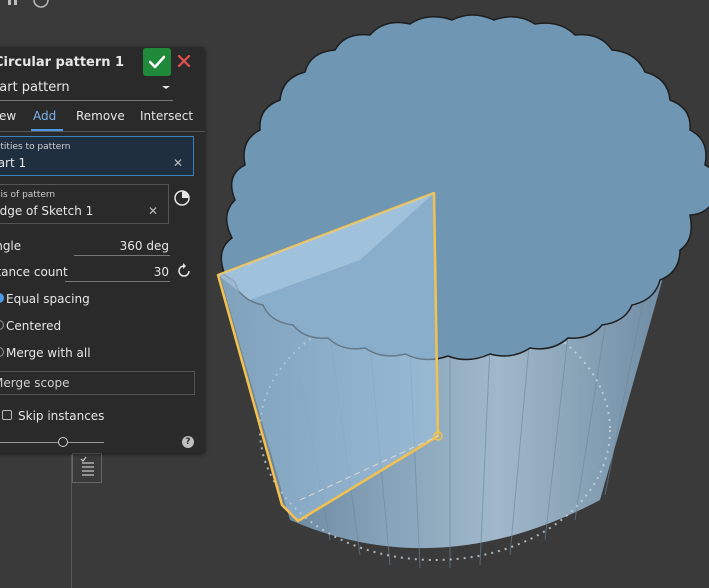 The image size is (709, 588). Describe the element at coordinates (86, 90) in the screenshot. I see `pattern-type-select: Part pattern` at that location.